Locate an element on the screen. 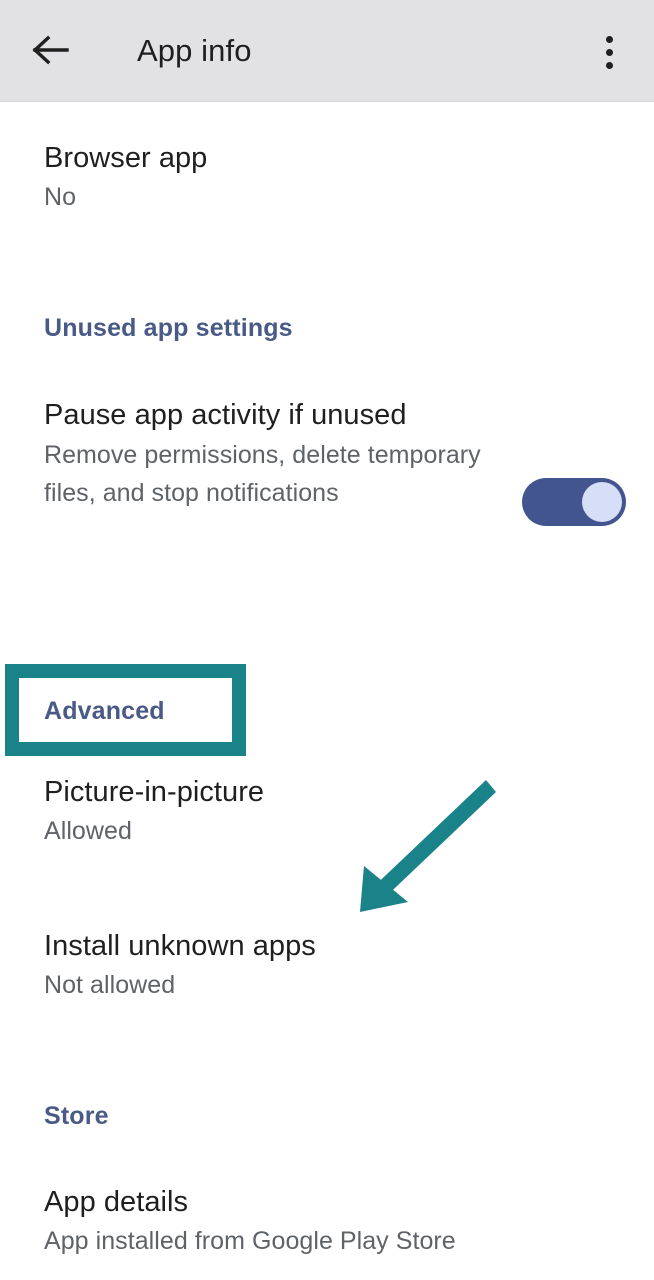 Image resolution: width=654 pixels, height=1280 pixels. list-item-title: App details is located at coordinates (116, 1202).